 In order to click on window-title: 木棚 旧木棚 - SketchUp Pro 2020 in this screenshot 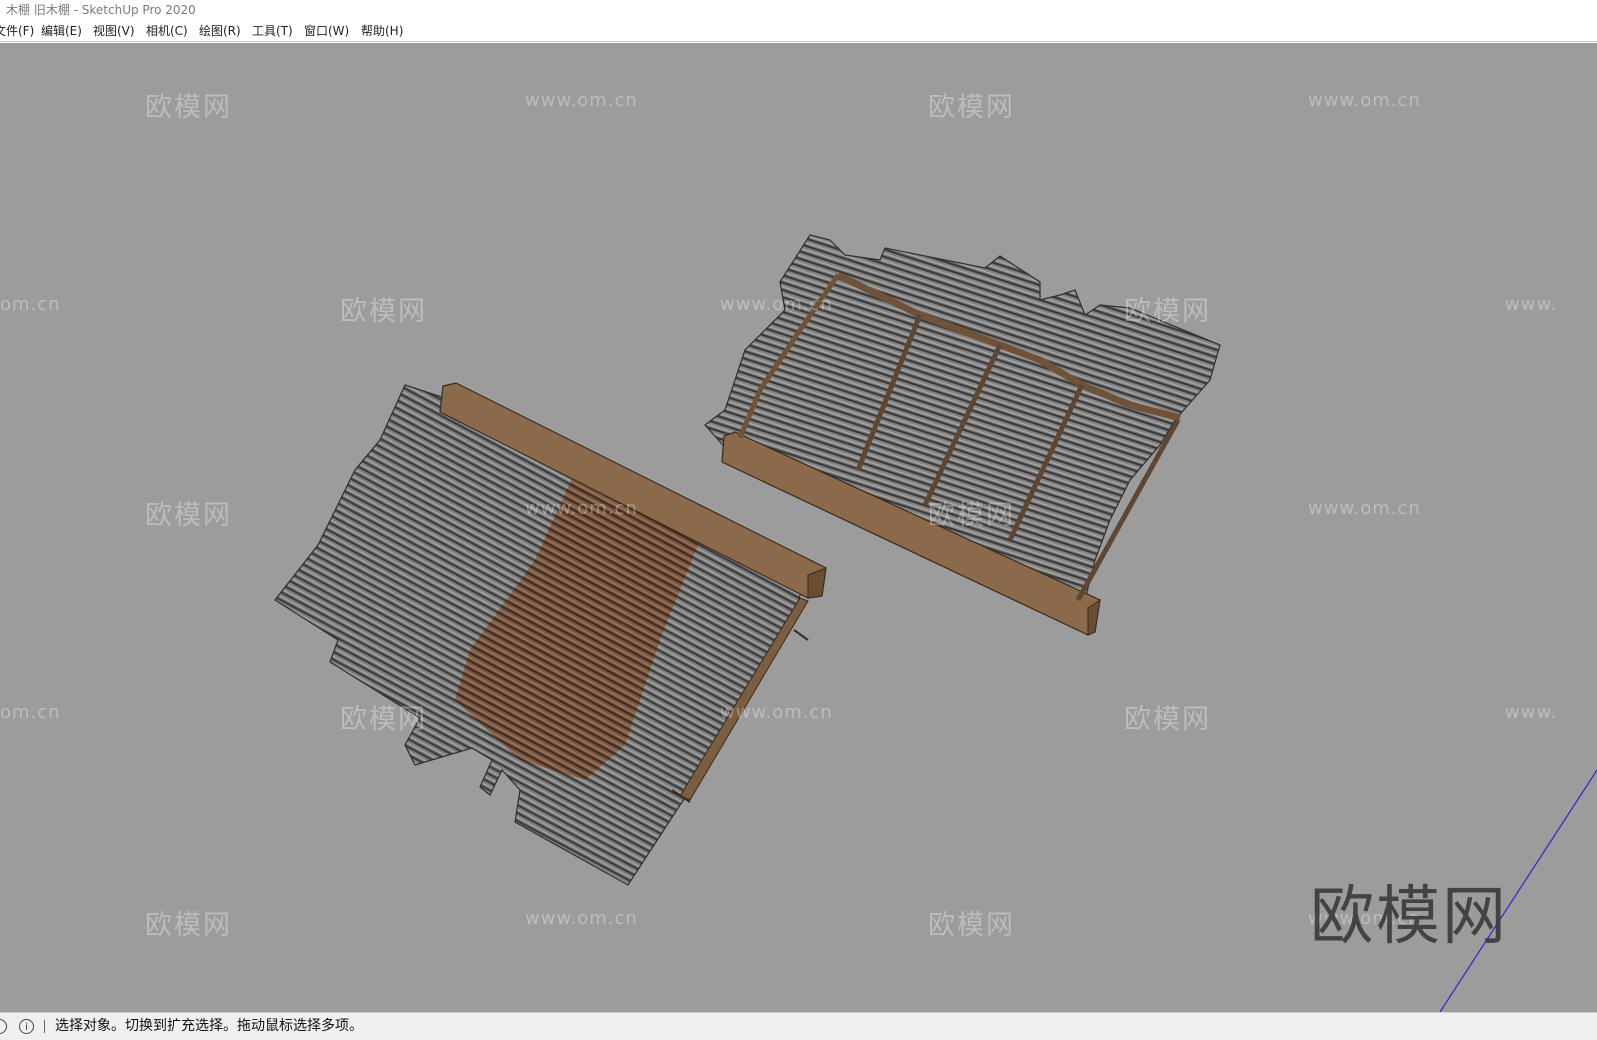, I will do `click(798, 10)`.